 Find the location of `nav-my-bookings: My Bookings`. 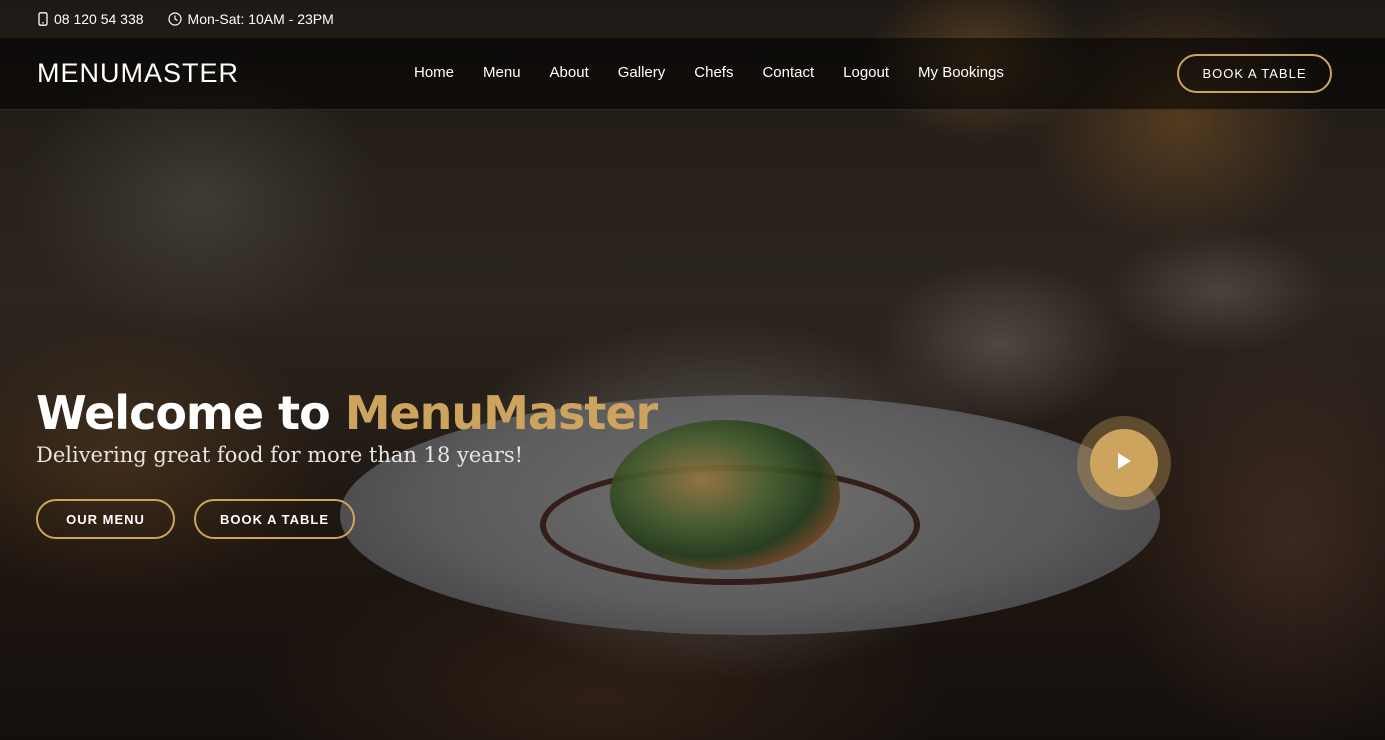

nav-my-bookings: My Bookings is located at coordinates (961, 72).